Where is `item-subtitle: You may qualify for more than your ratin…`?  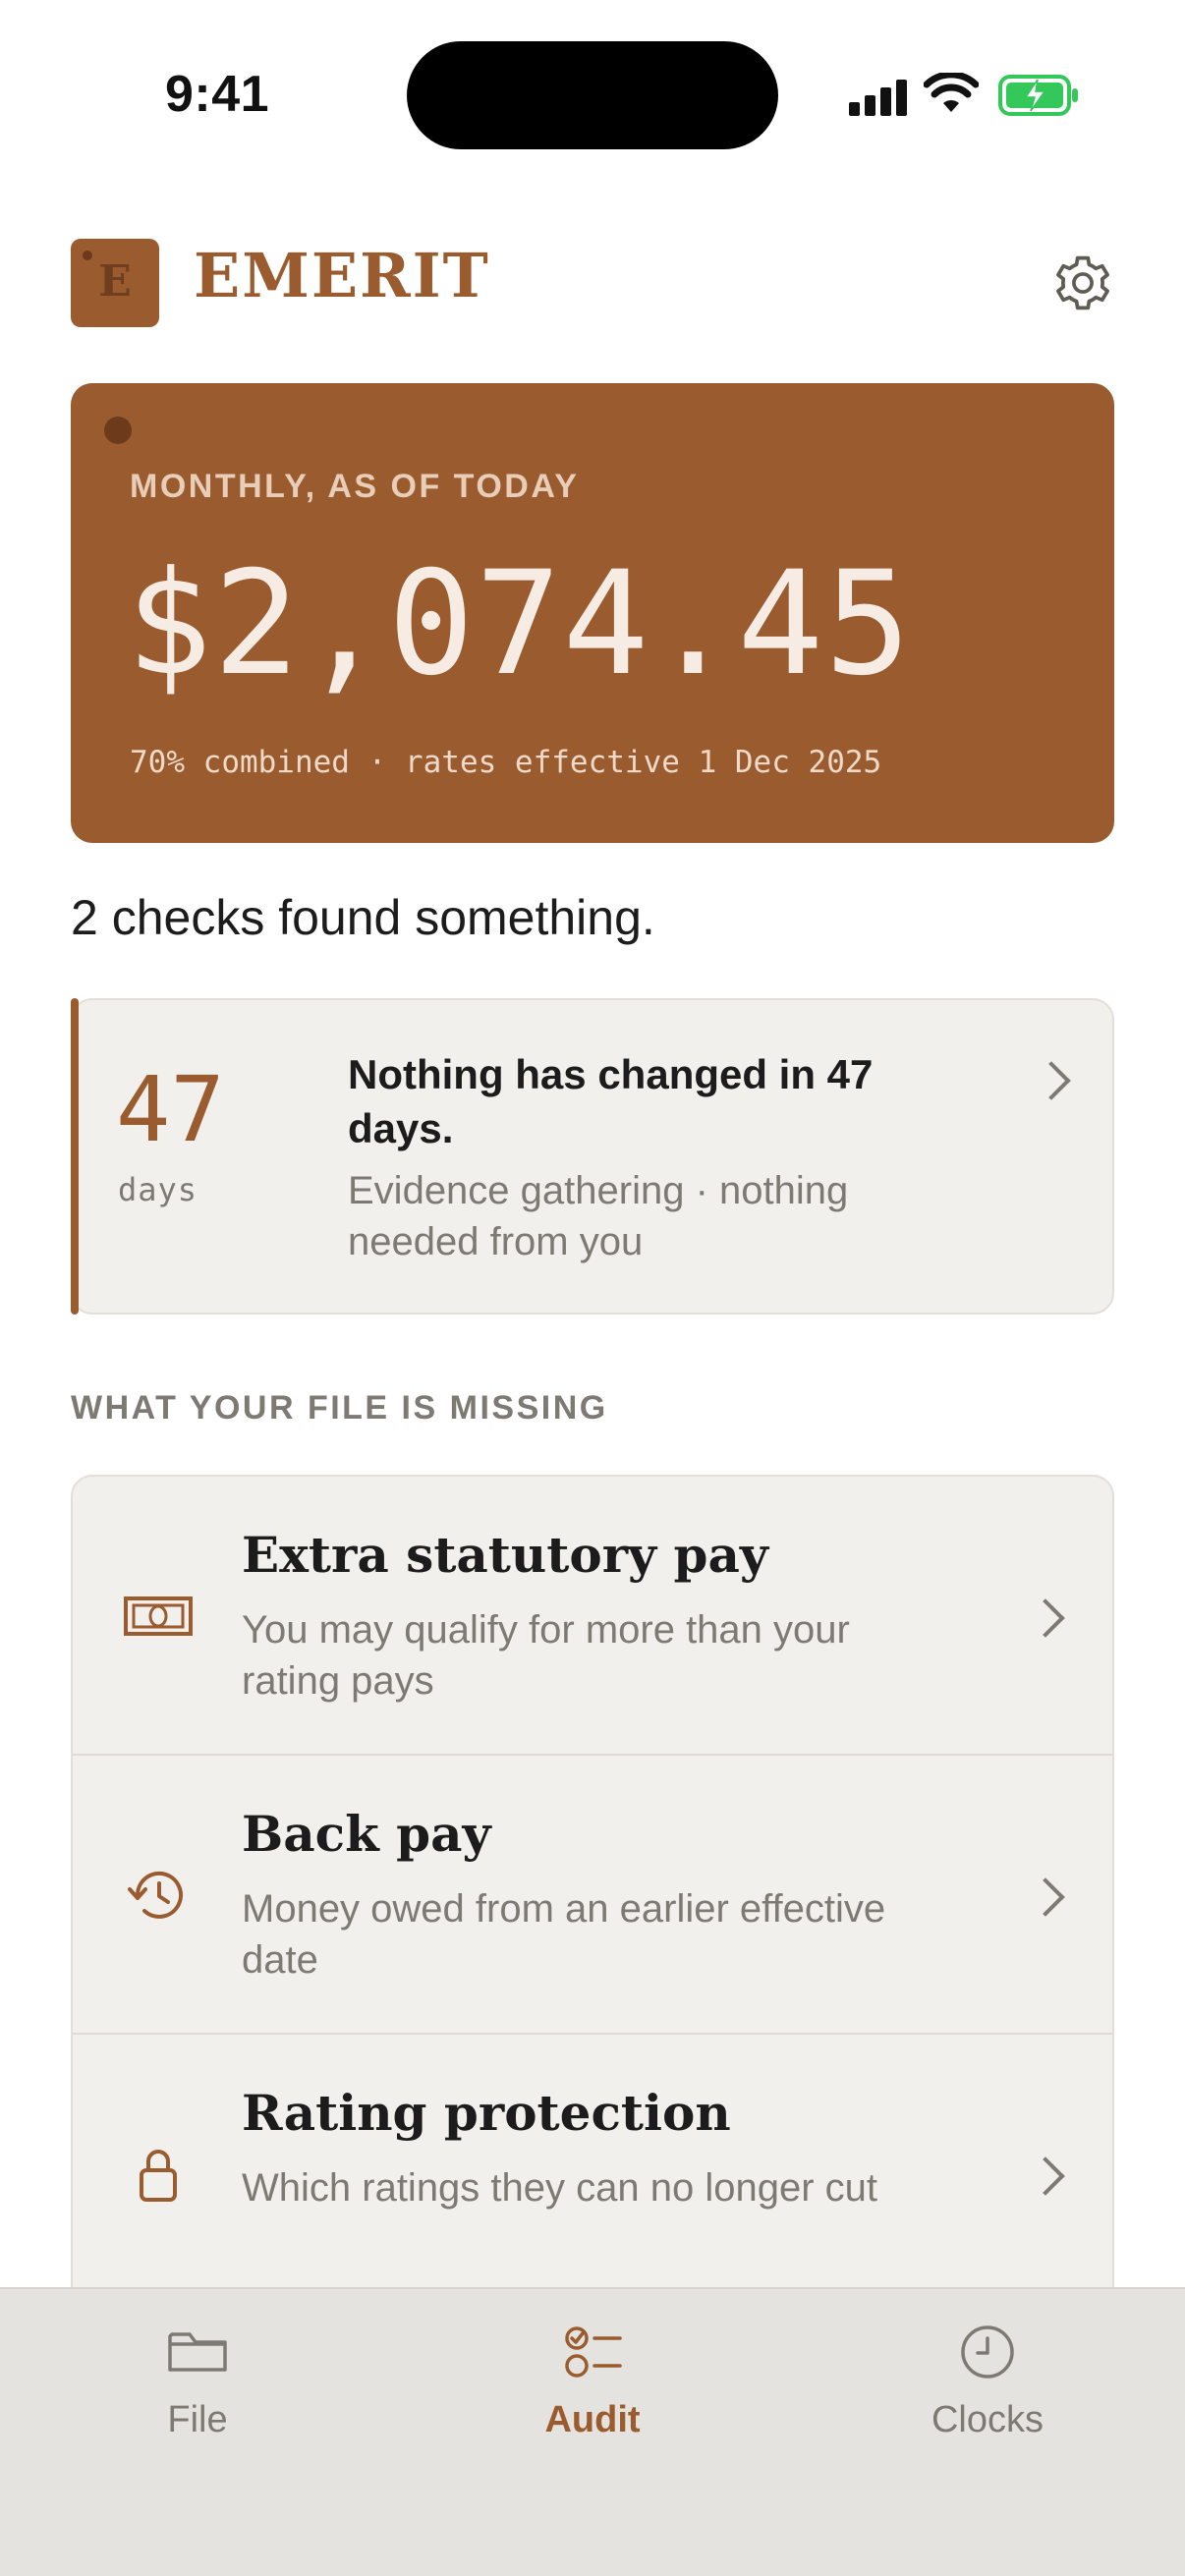 item-subtitle: You may qualify for more than your ratin… is located at coordinates (546, 1655).